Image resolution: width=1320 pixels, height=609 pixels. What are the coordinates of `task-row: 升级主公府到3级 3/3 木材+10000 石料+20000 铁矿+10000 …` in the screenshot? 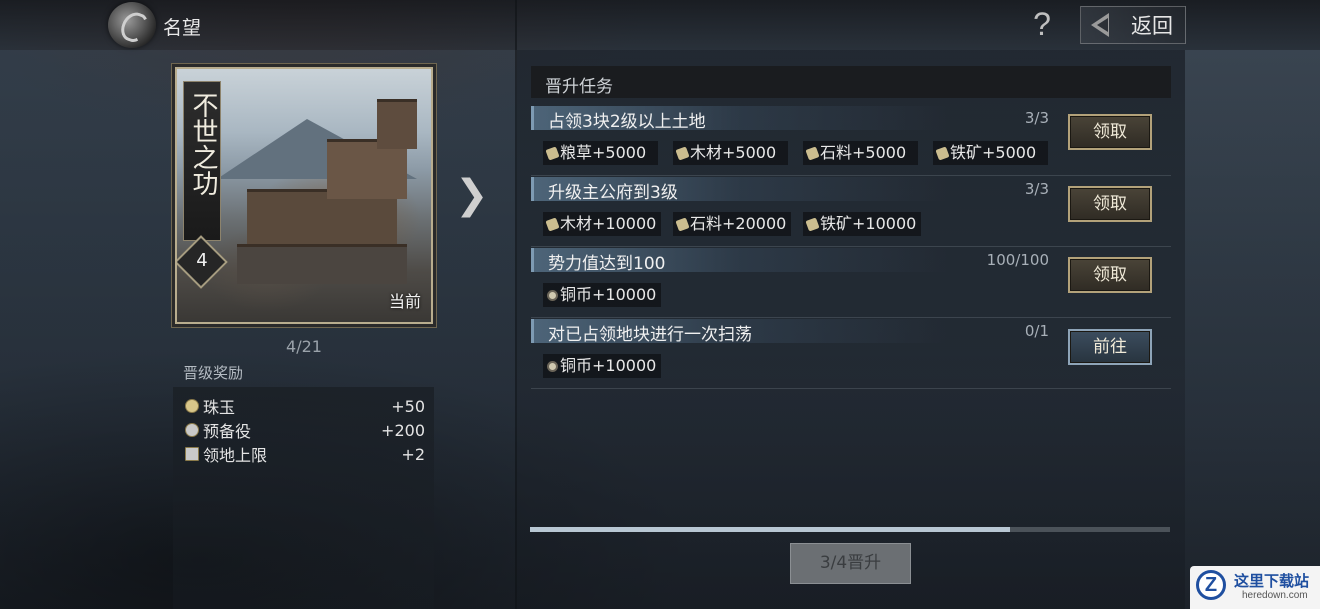 It's located at (851, 212).